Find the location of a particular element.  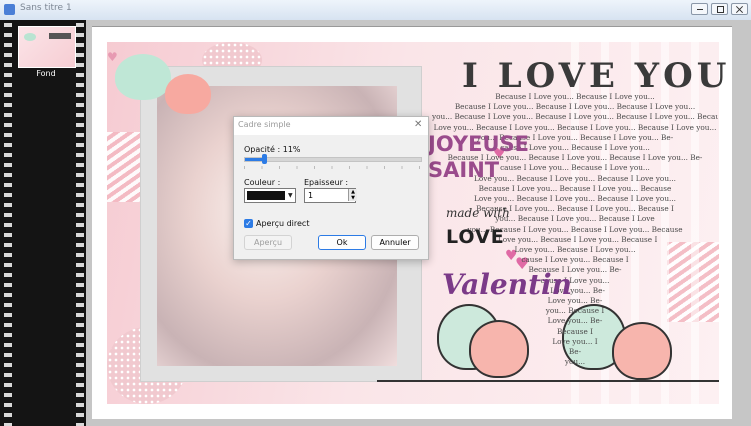

cancel-button: Annuler is located at coordinates (395, 242).